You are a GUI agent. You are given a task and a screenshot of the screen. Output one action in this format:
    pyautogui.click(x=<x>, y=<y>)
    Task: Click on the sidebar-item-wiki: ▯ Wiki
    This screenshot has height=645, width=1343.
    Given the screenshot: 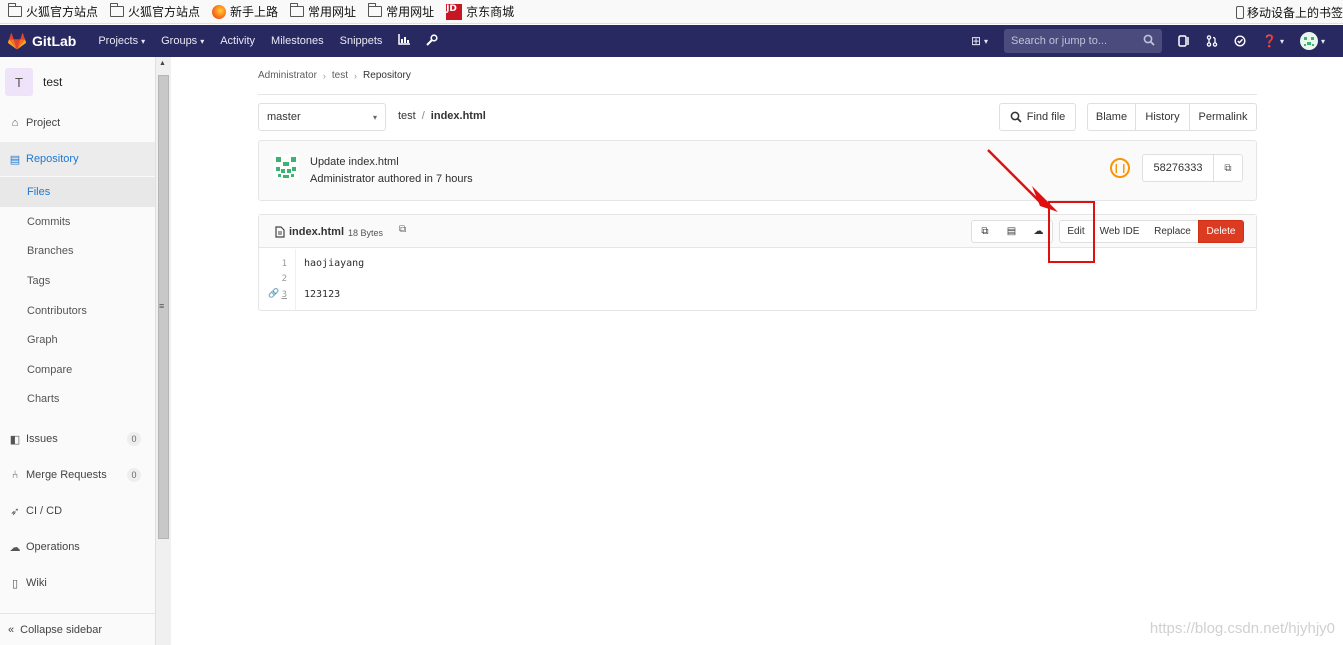 What is the action you would take?
    pyautogui.click(x=77, y=583)
    